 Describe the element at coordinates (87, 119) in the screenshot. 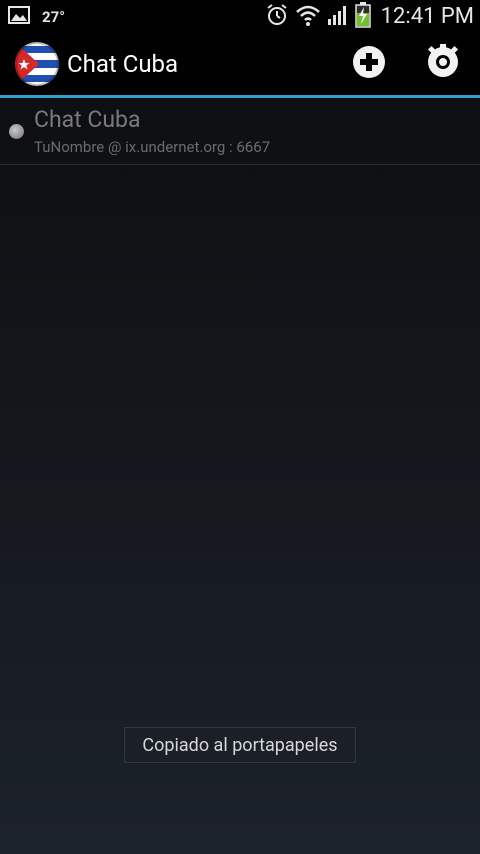

I see `server-name: Chat Cuba` at that location.